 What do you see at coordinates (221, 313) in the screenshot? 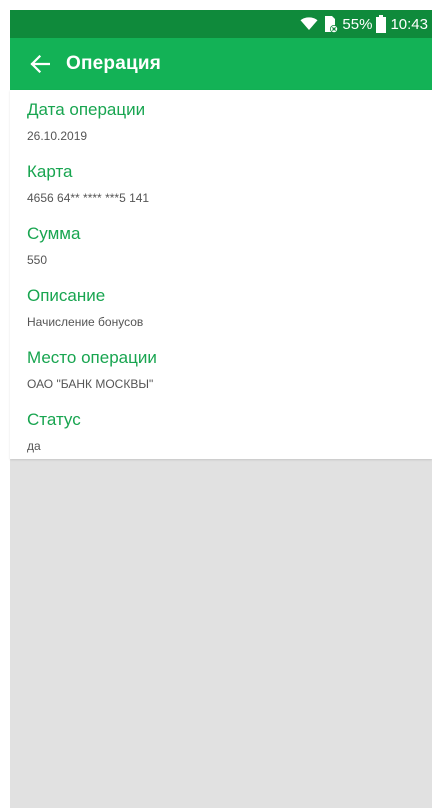
I see `field-description: Описание Начисление бонусов` at bounding box center [221, 313].